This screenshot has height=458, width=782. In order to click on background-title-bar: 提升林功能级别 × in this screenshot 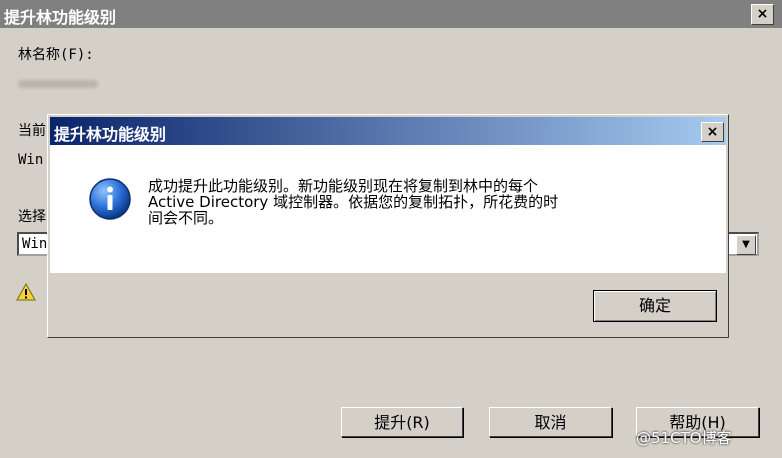, I will do `click(391, 14)`.